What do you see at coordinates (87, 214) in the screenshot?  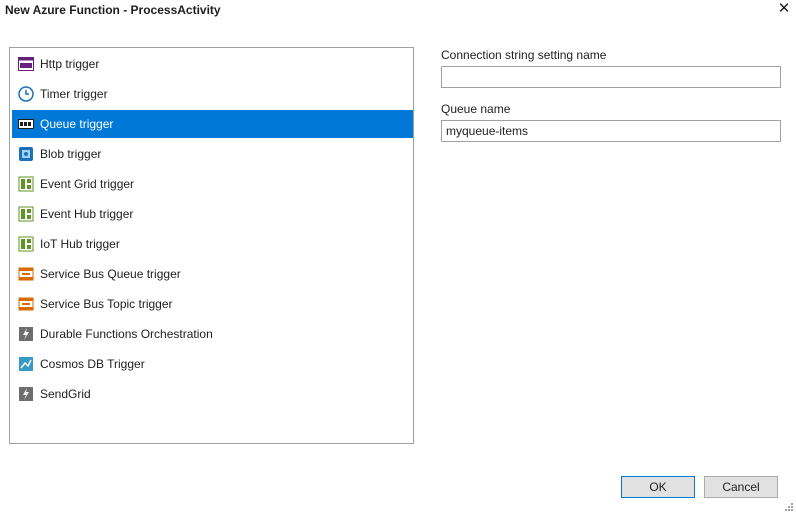 I see `trigger-label: Event Hub trigger` at bounding box center [87, 214].